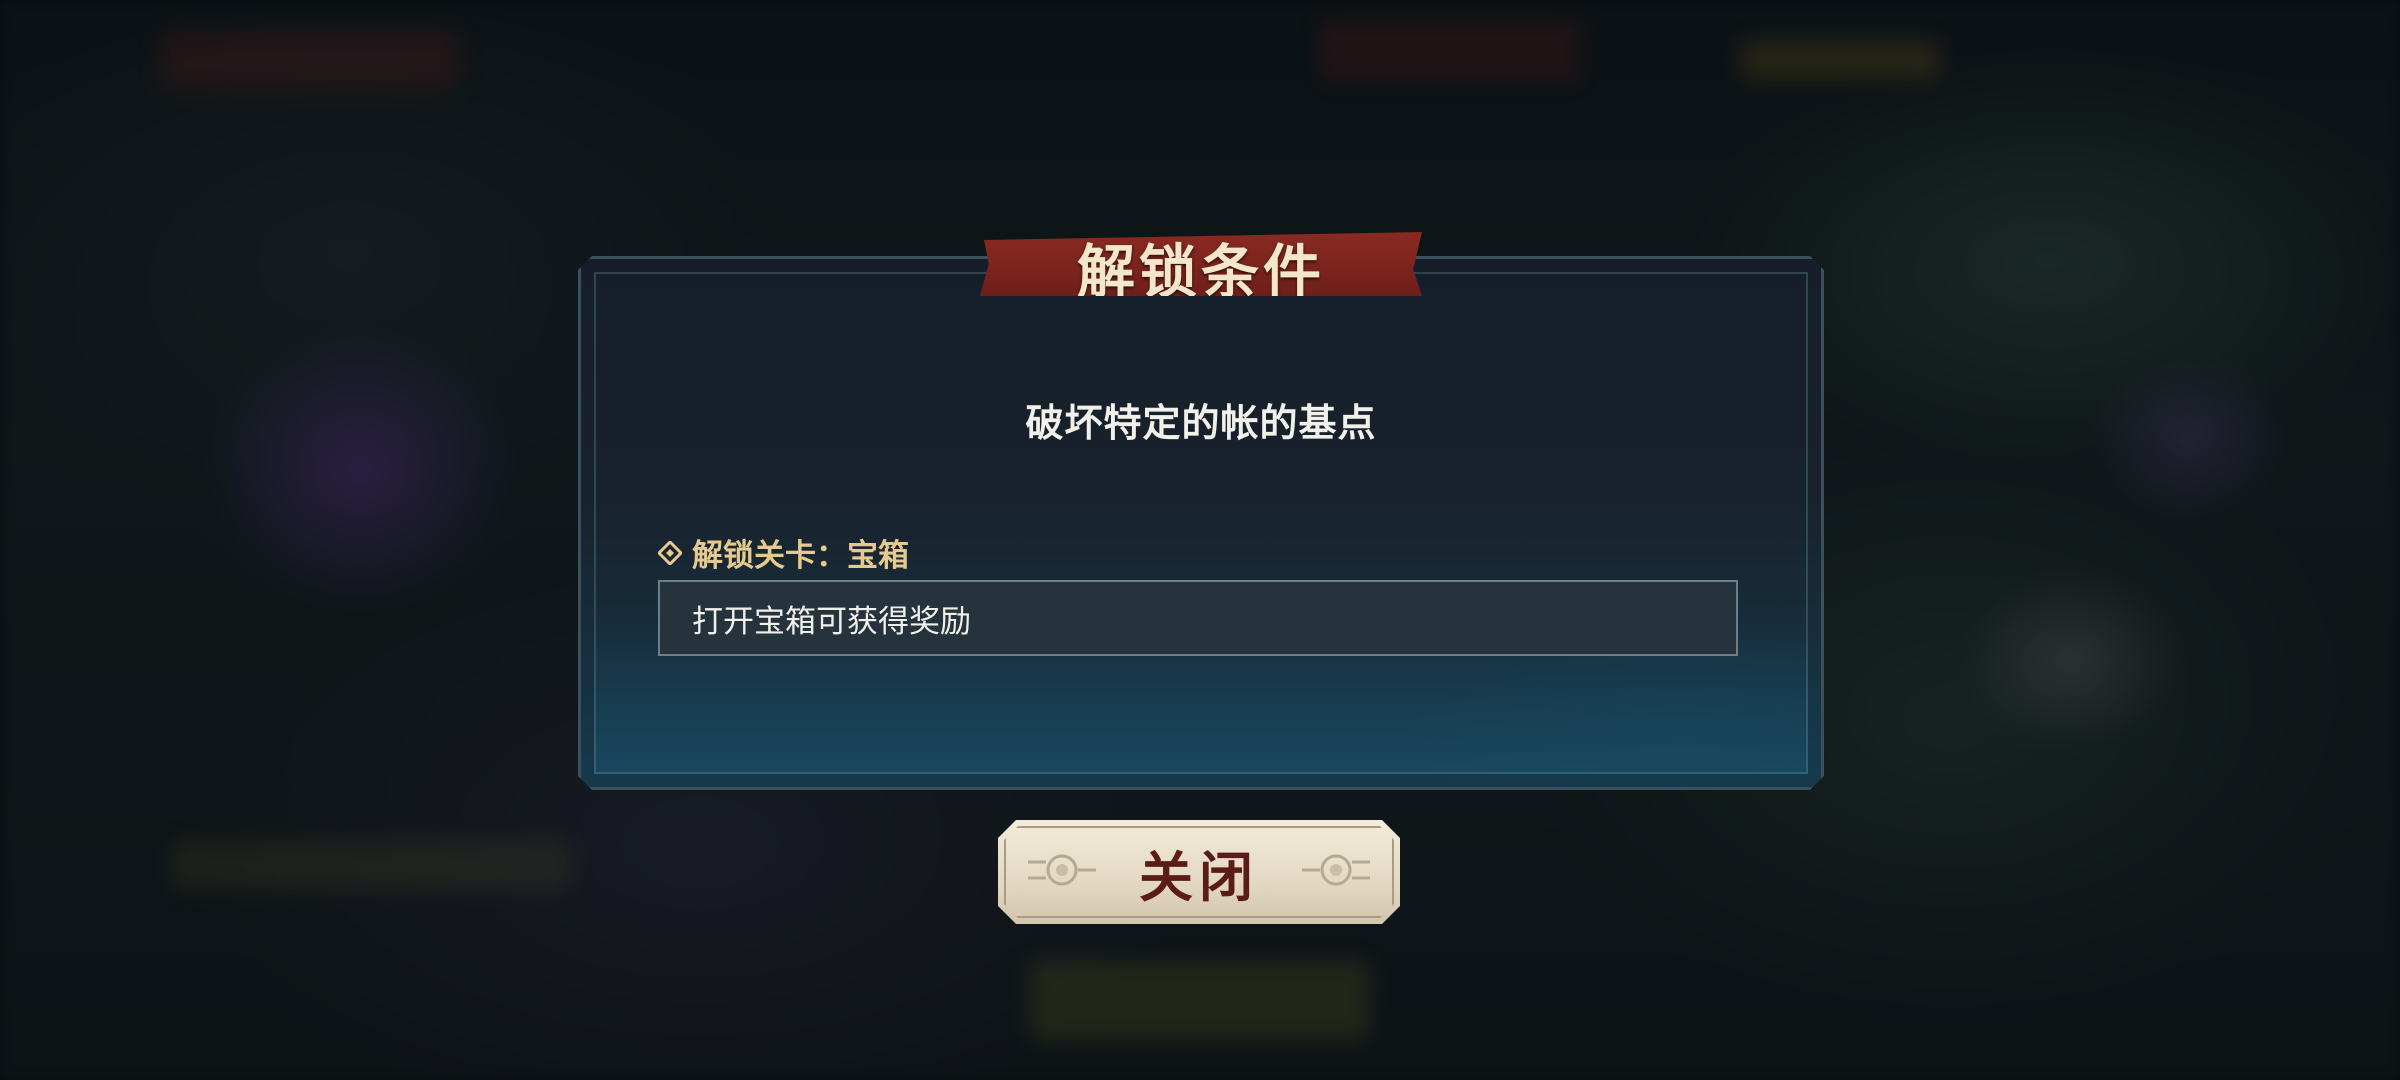  What do you see at coordinates (1198, 618) in the screenshot?
I see `reward-description-box: 打开宝箱可获得奖励` at bounding box center [1198, 618].